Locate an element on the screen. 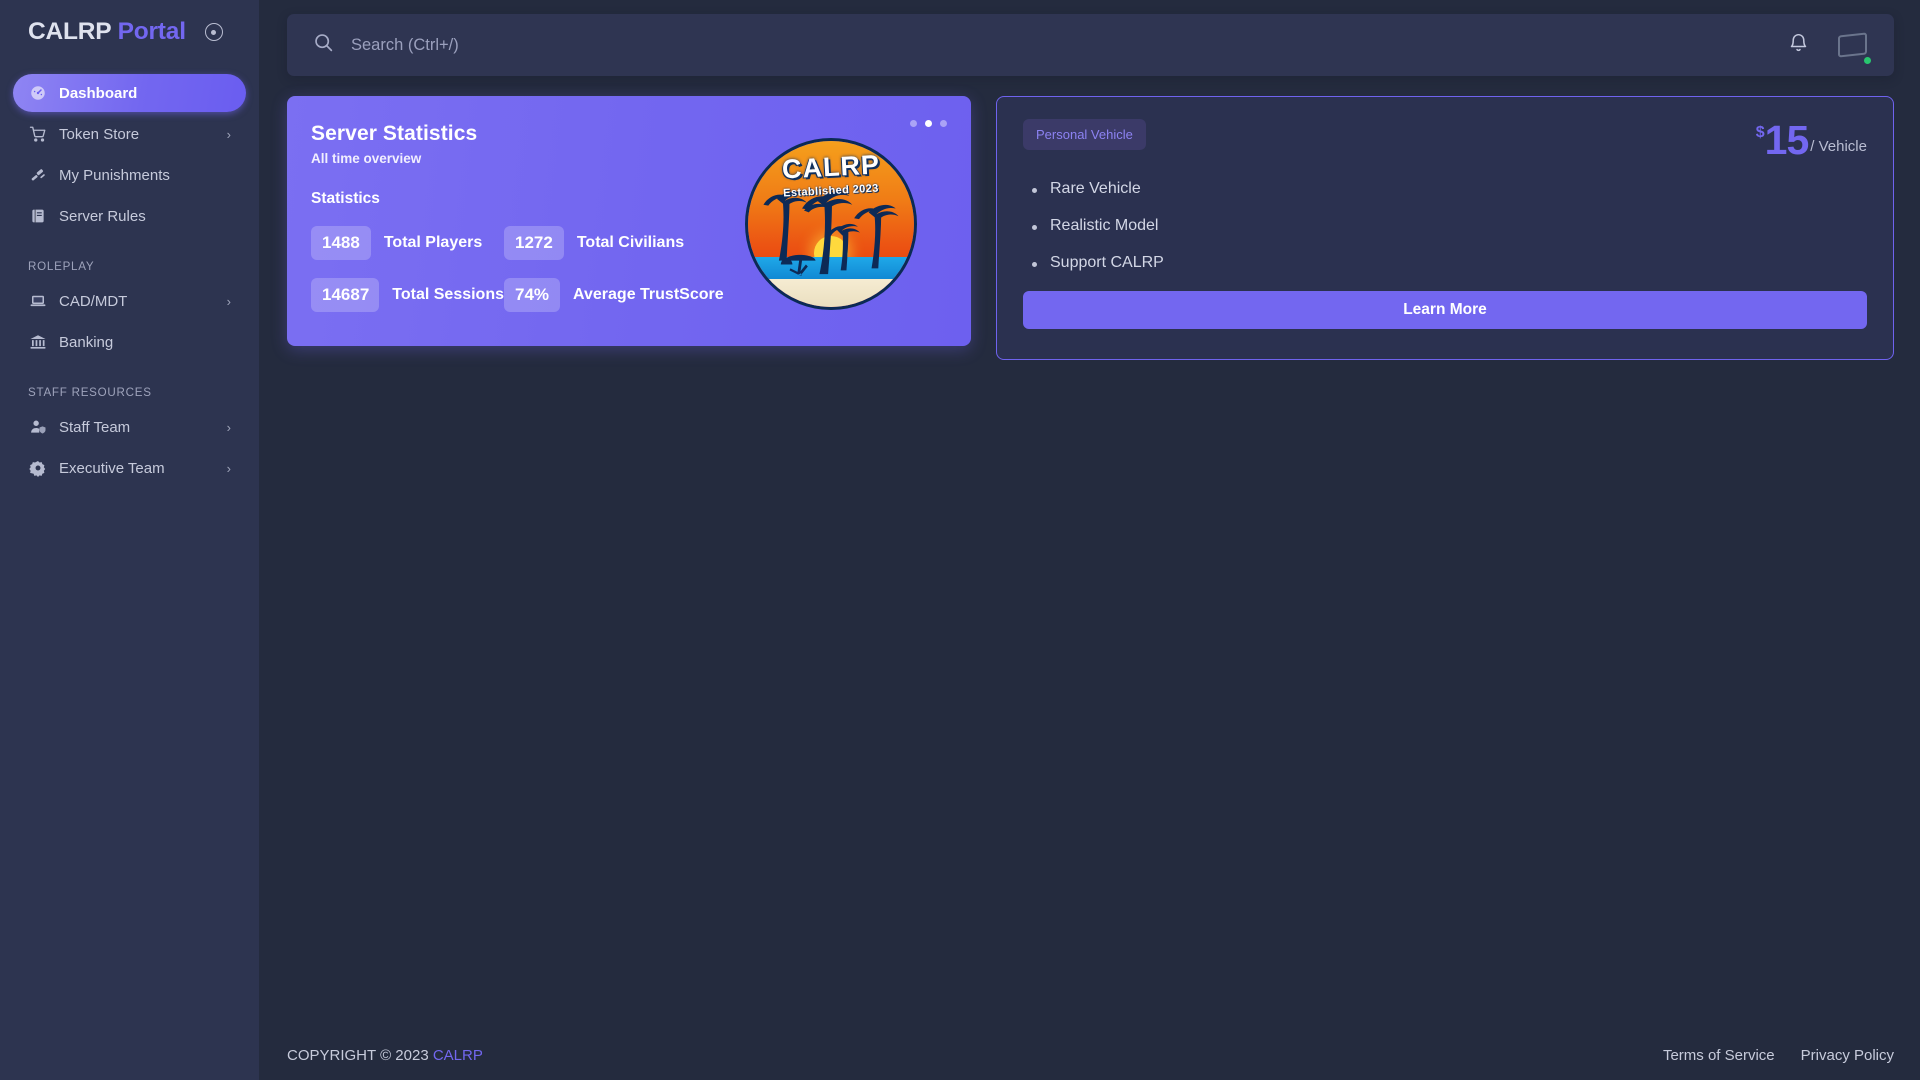  carousel-dot-active is located at coordinates (928, 123).